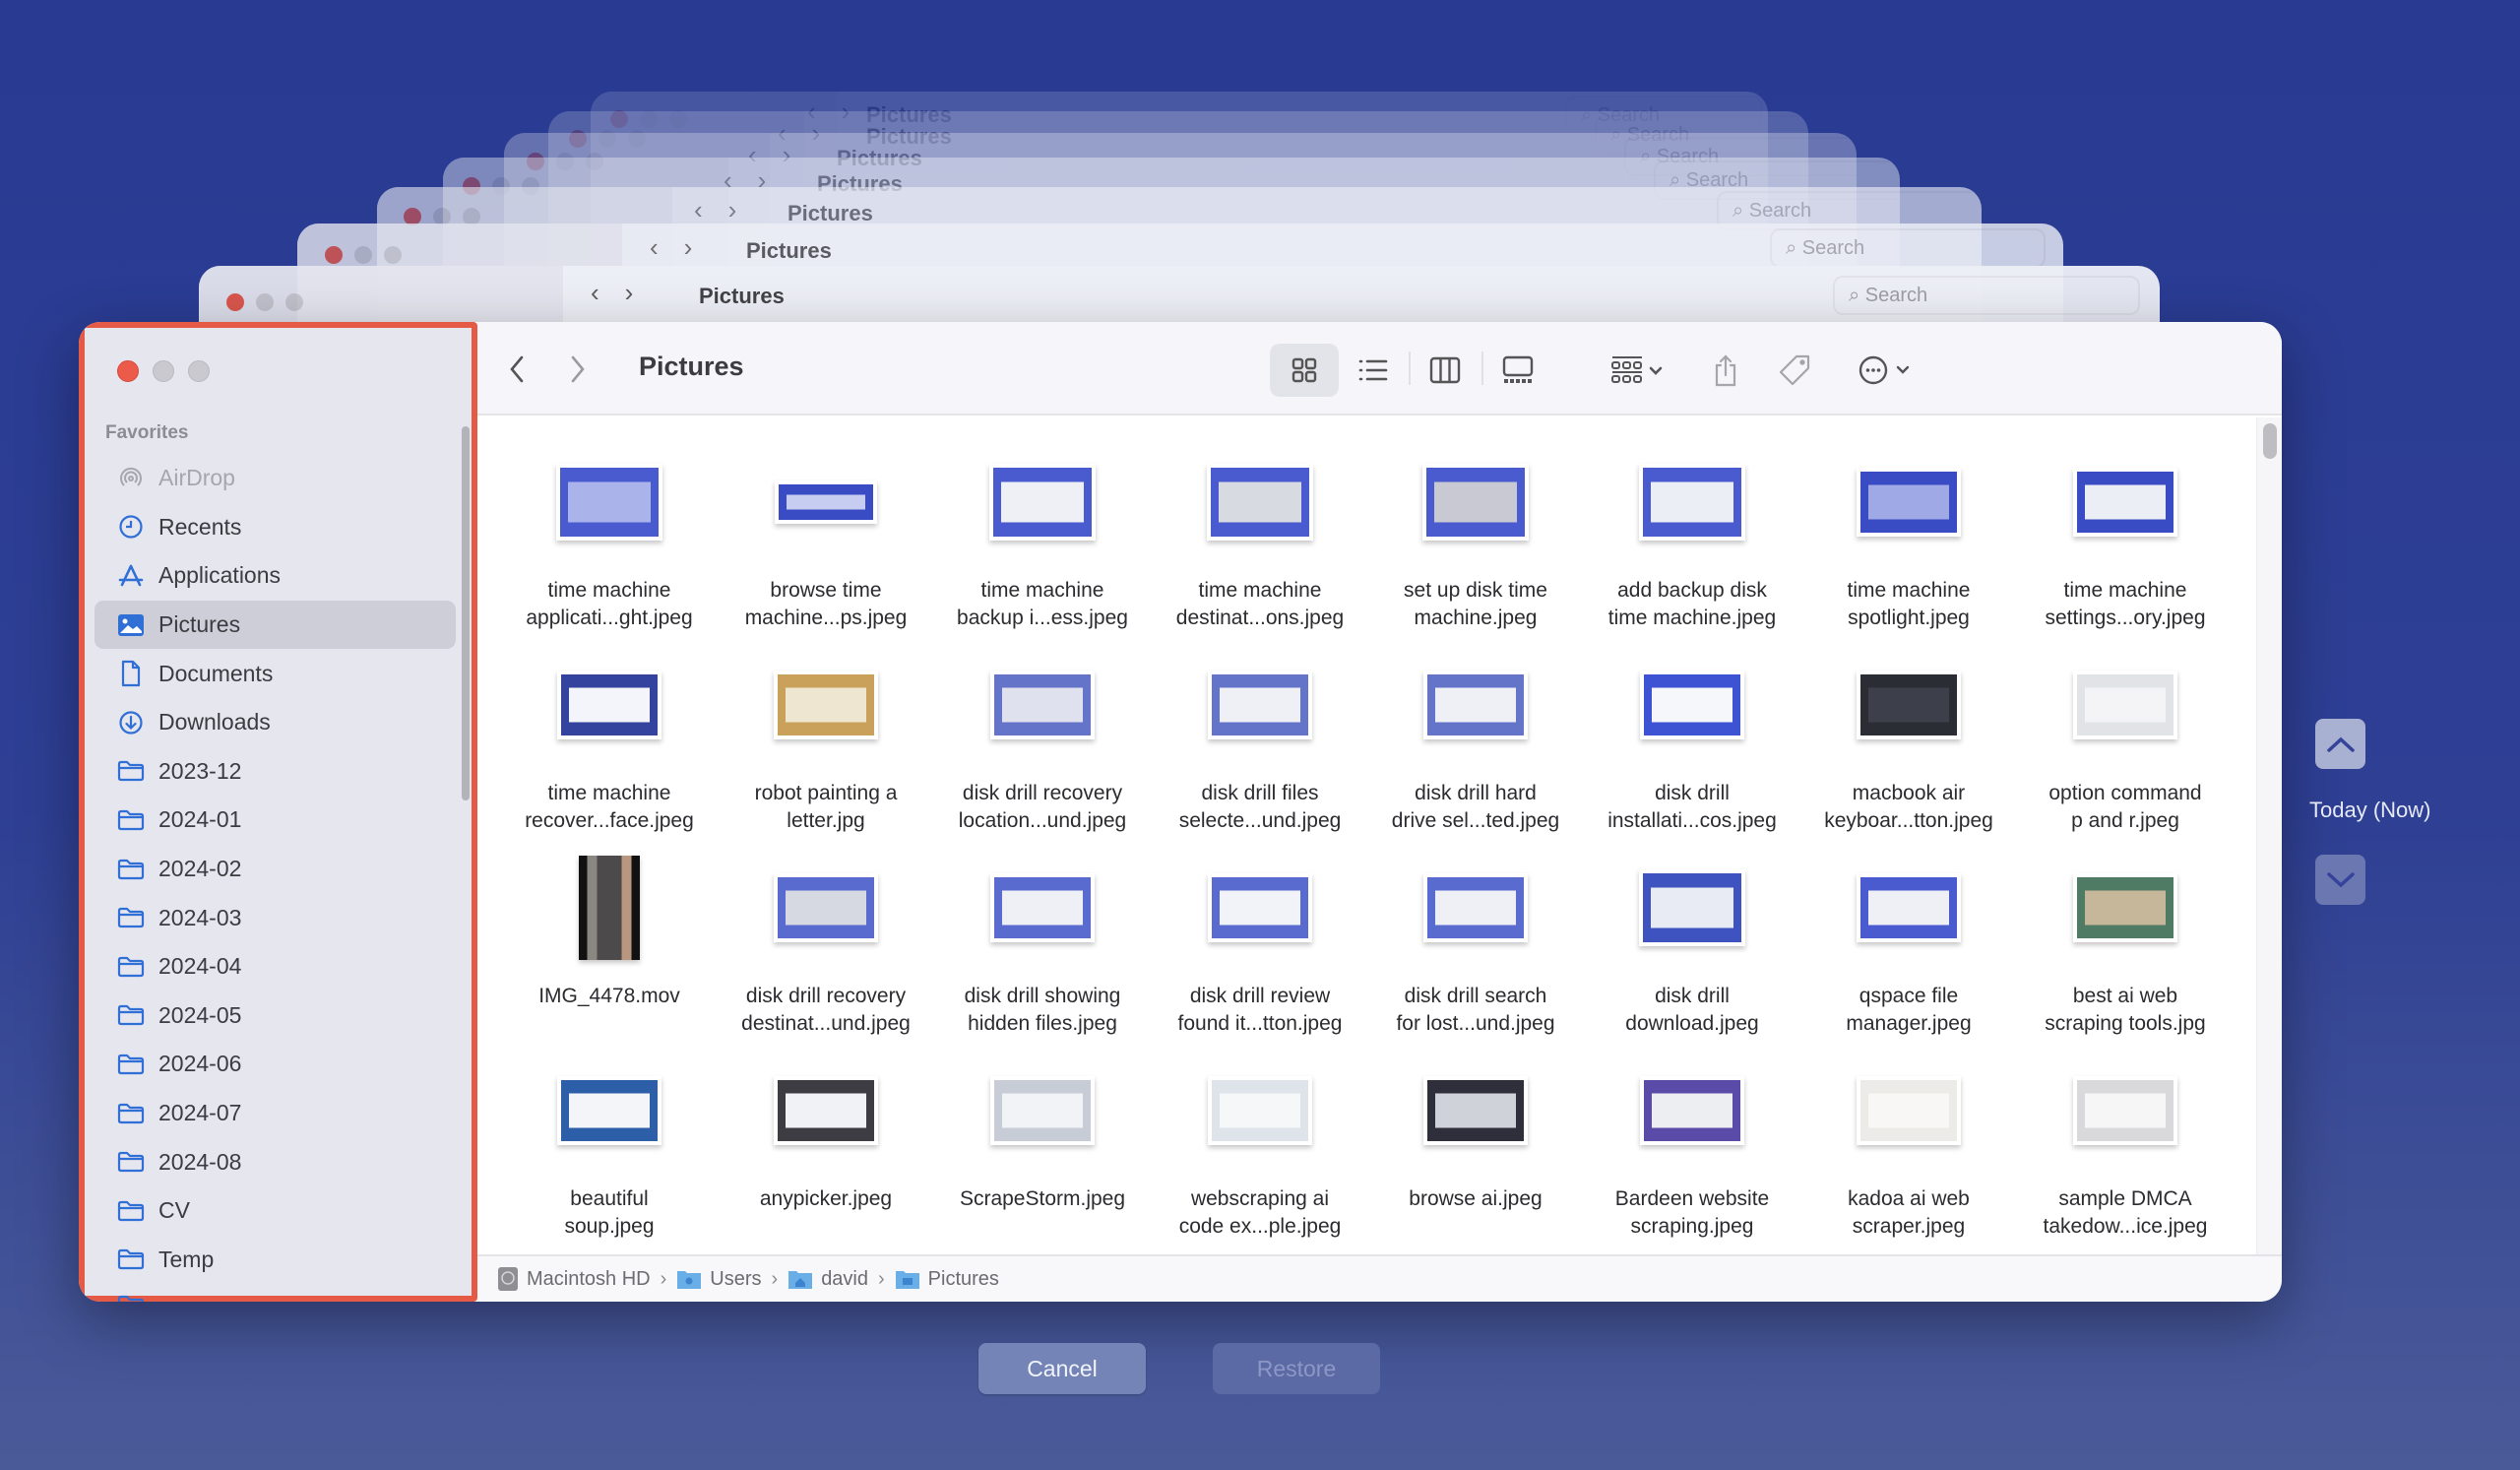 This screenshot has width=2520, height=1470. I want to click on timeline-down-button, so click(2340, 880).